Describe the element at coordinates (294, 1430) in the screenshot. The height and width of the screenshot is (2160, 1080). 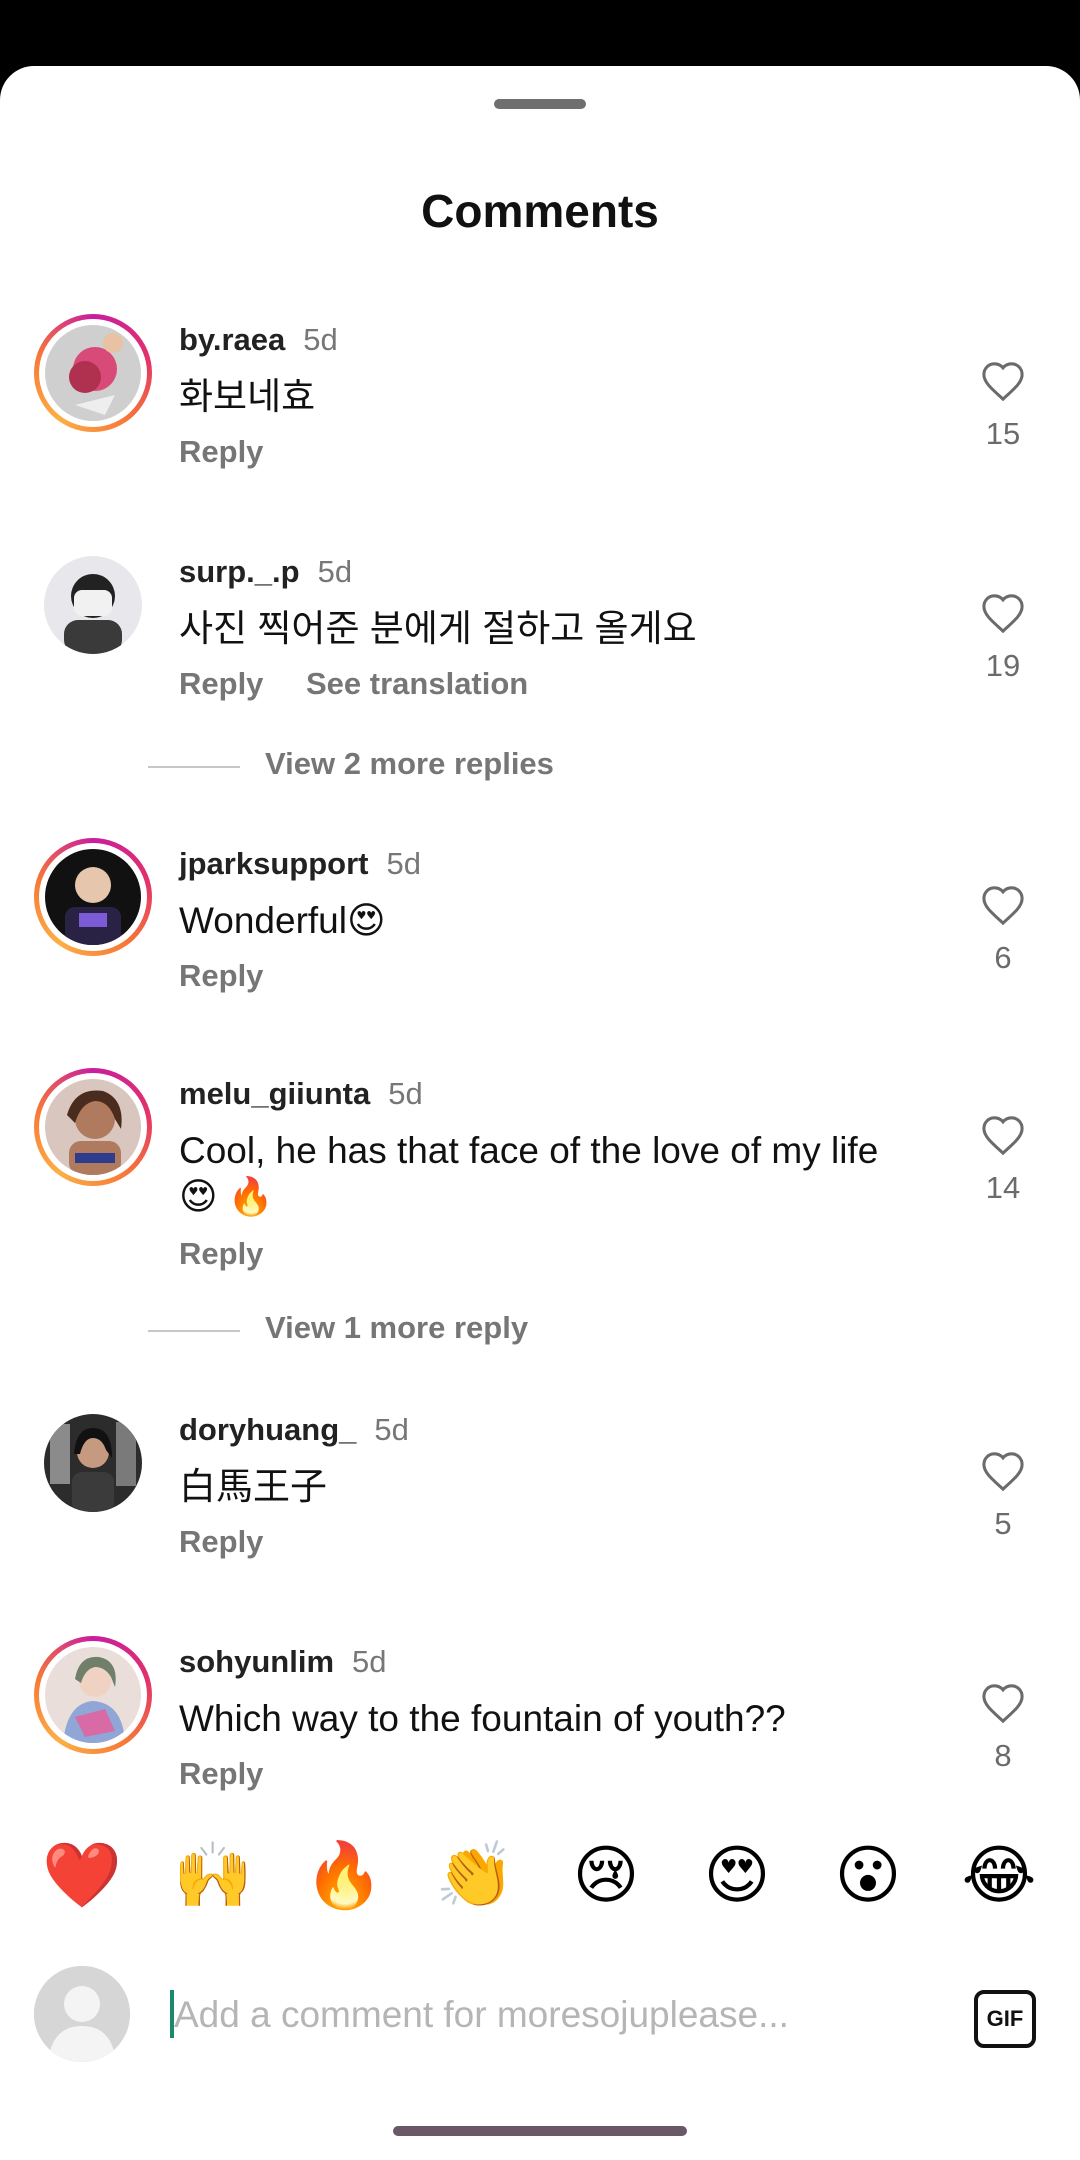
I see `comment-username: doryhuang_ 5d` at that location.